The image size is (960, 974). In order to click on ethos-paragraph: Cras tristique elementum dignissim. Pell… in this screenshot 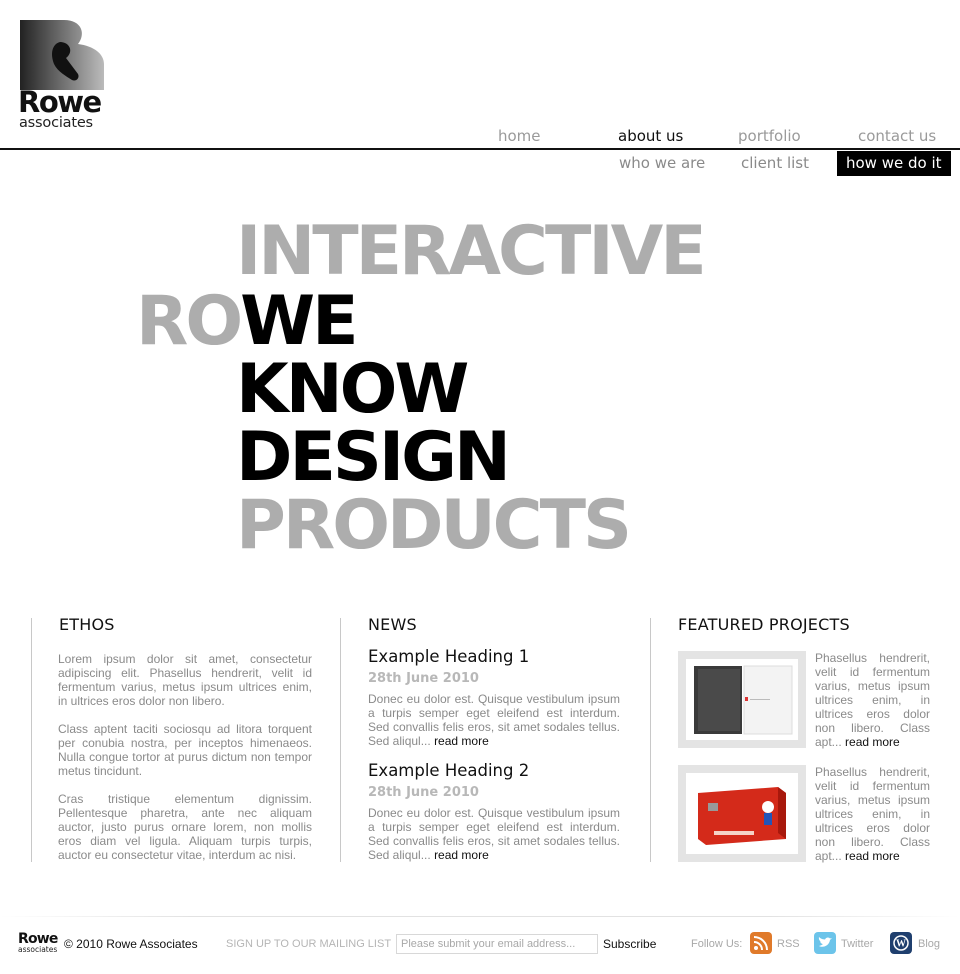, I will do `click(185, 827)`.